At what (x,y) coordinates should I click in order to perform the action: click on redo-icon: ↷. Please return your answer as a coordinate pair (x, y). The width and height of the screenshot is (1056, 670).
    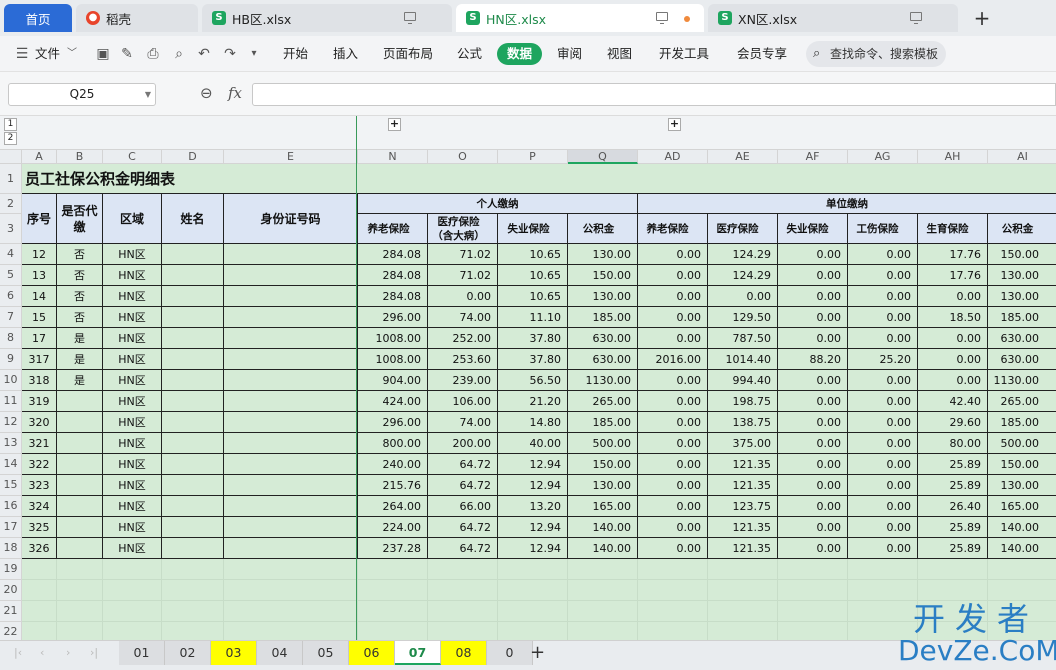
    Looking at the image, I should click on (230, 54).